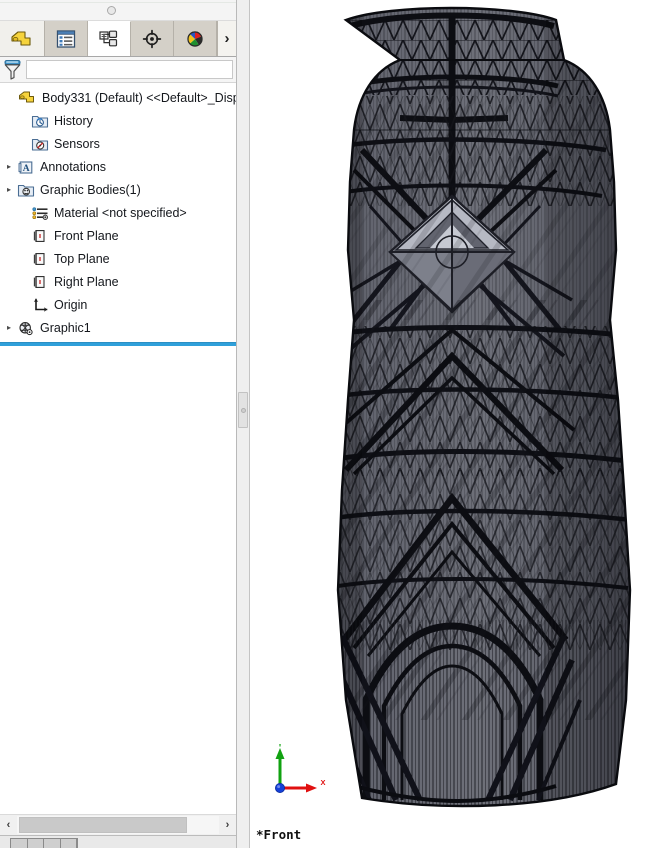 This screenshot has width=650, height=848. I want to click on document-tab-strip, so click(118, 841).